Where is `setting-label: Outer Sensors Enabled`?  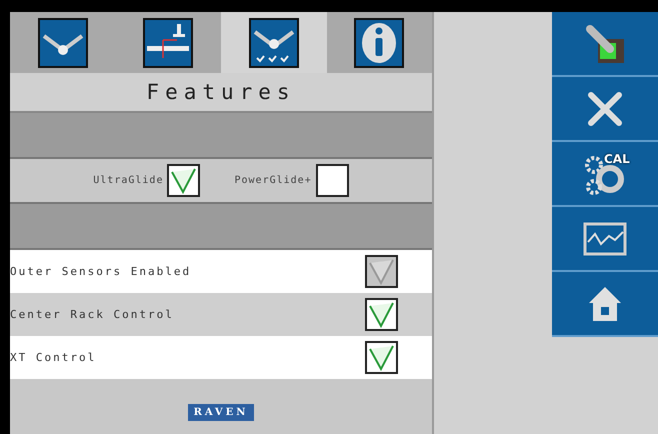 setting-label: Outer Sensors Enabled is located at coordinates (101, 271).